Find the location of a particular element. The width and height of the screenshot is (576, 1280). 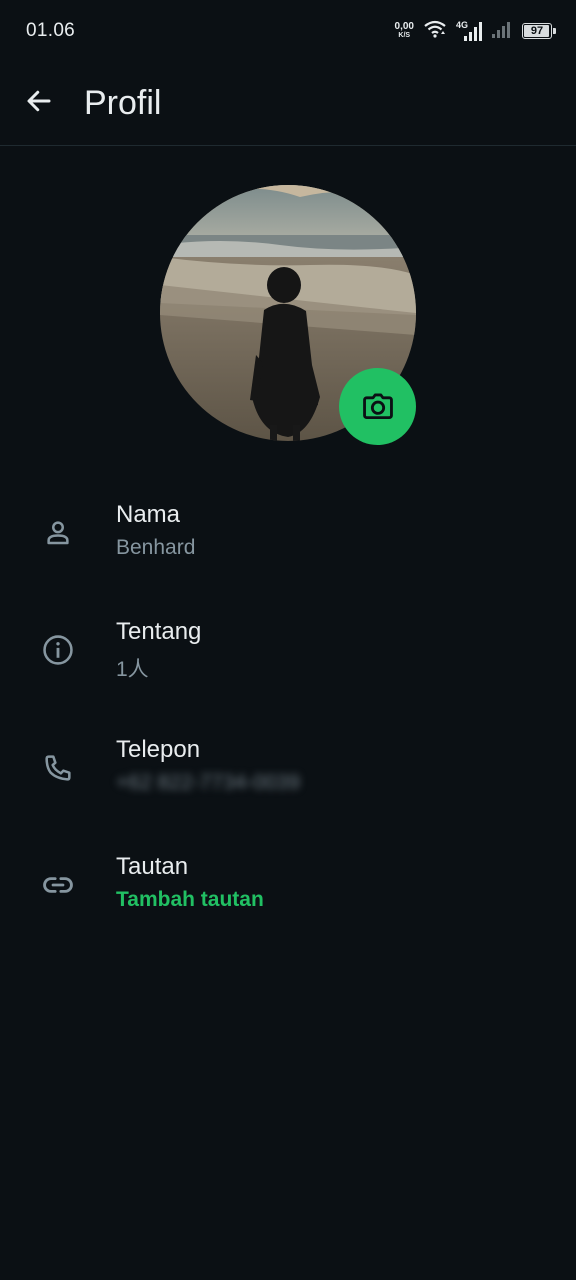

back-button is located at coordinates (39, 101).